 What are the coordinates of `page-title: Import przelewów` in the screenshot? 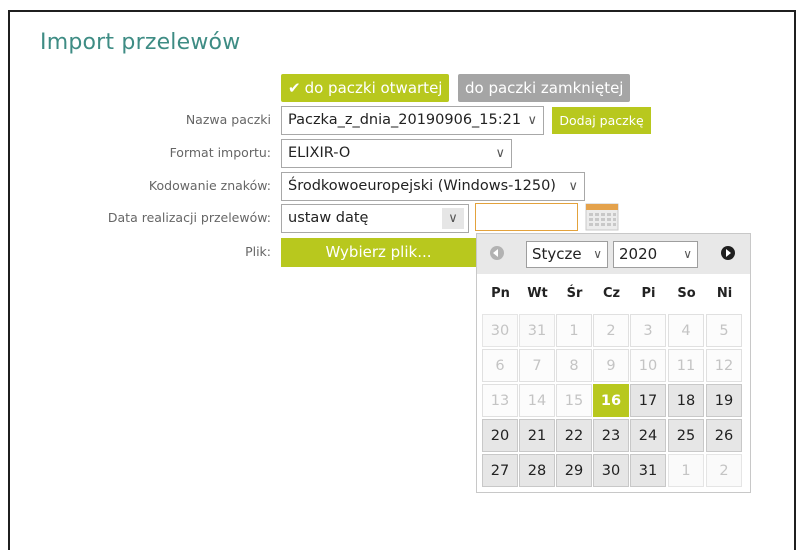 It's located at (140, 42).